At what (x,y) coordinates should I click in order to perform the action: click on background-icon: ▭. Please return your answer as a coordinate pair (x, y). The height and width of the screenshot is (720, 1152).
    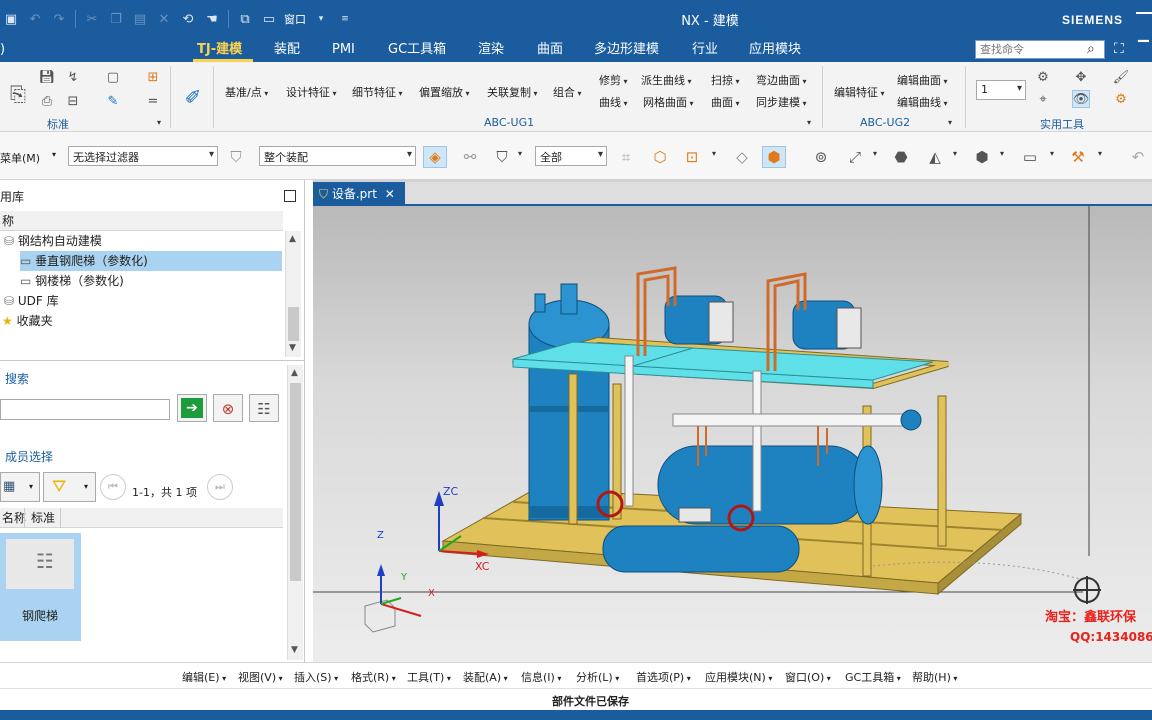
    Looking at the image, I should click on (1030, 157).